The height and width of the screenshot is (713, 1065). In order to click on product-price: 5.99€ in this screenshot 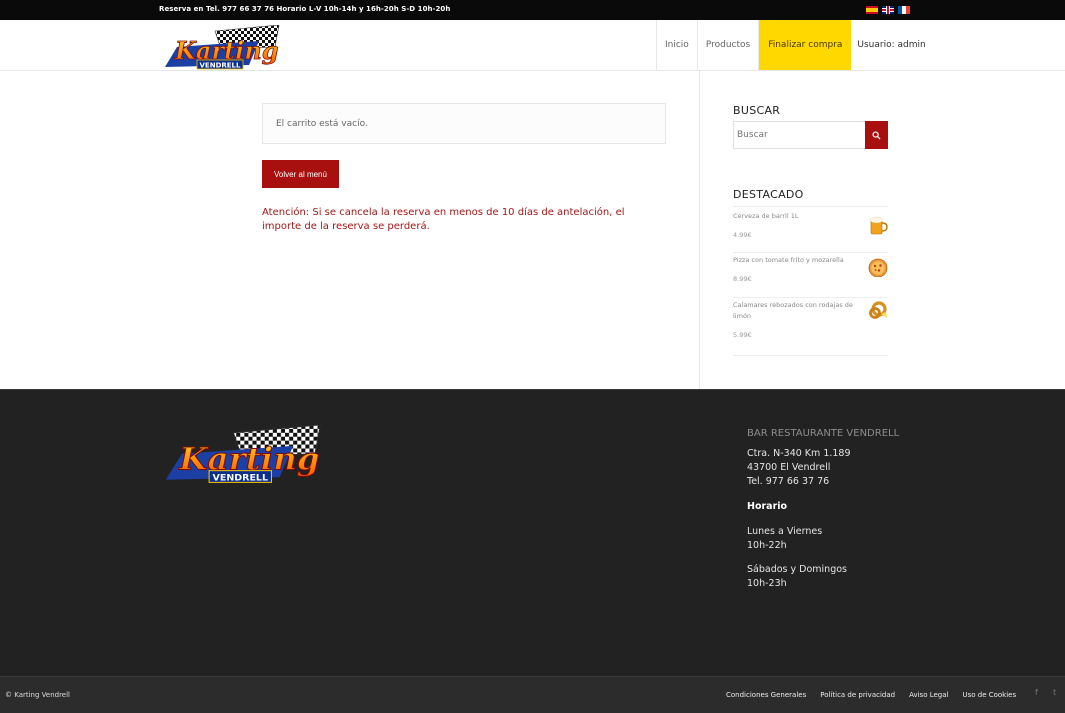, I will do `click(742, 335)`.